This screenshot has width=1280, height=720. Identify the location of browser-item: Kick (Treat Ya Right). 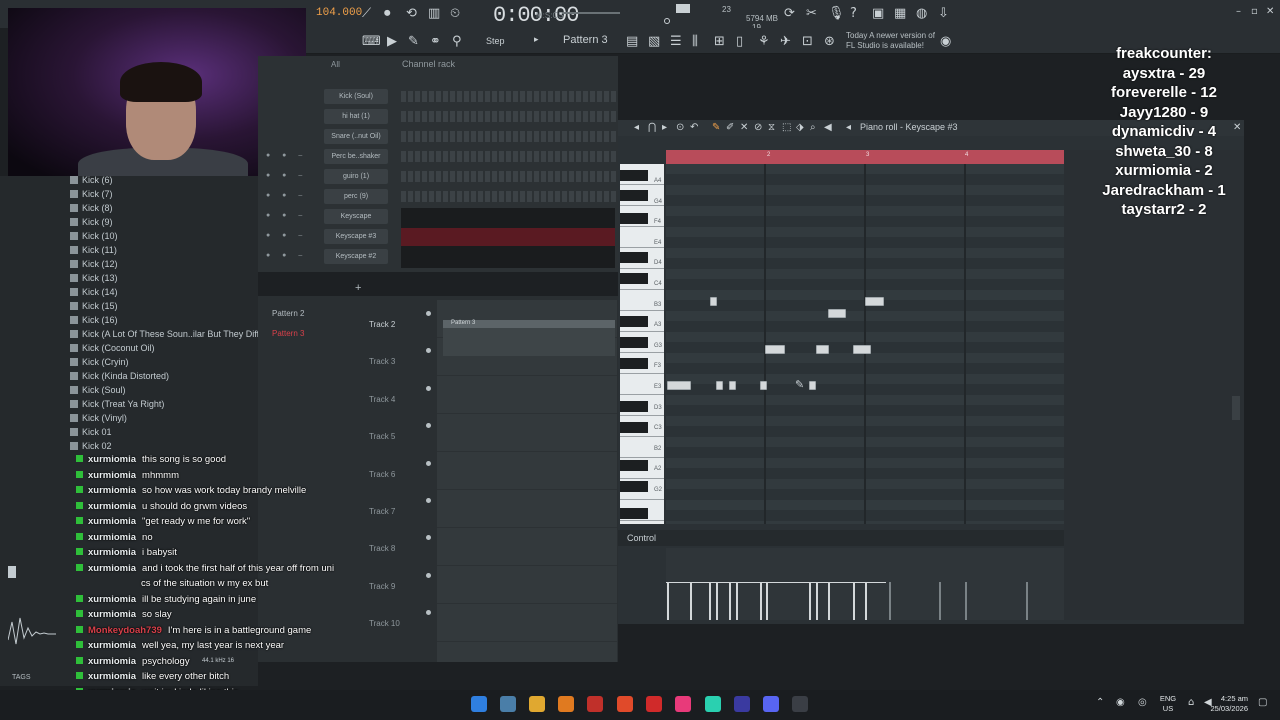
(117, 404).